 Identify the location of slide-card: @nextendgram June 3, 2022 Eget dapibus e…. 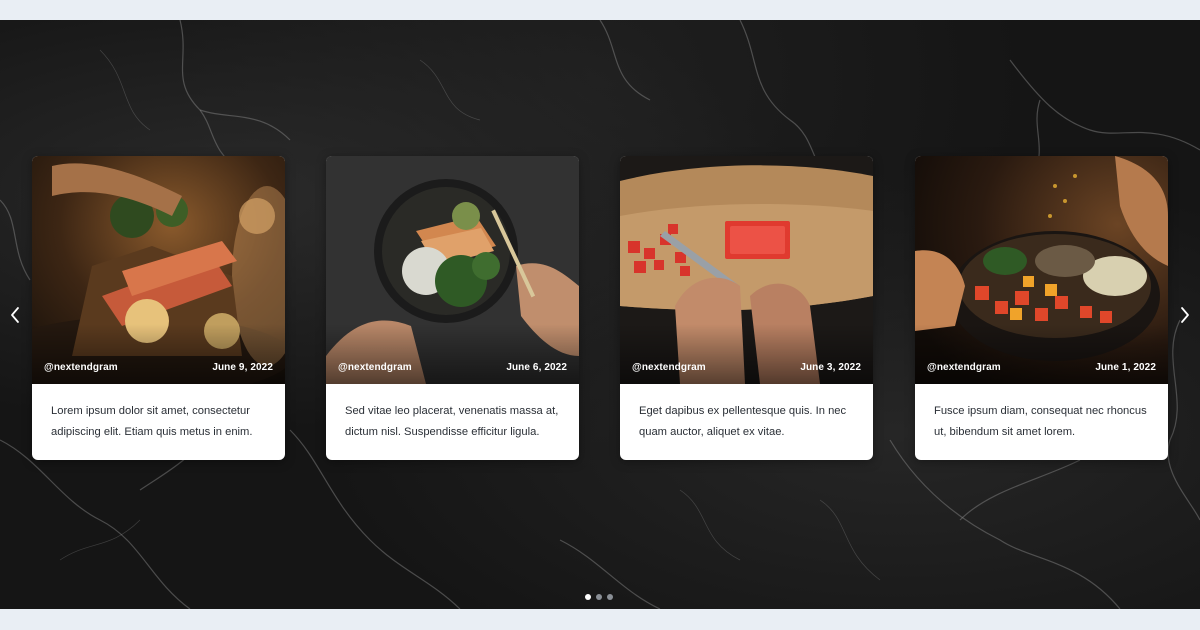
(746, 308).